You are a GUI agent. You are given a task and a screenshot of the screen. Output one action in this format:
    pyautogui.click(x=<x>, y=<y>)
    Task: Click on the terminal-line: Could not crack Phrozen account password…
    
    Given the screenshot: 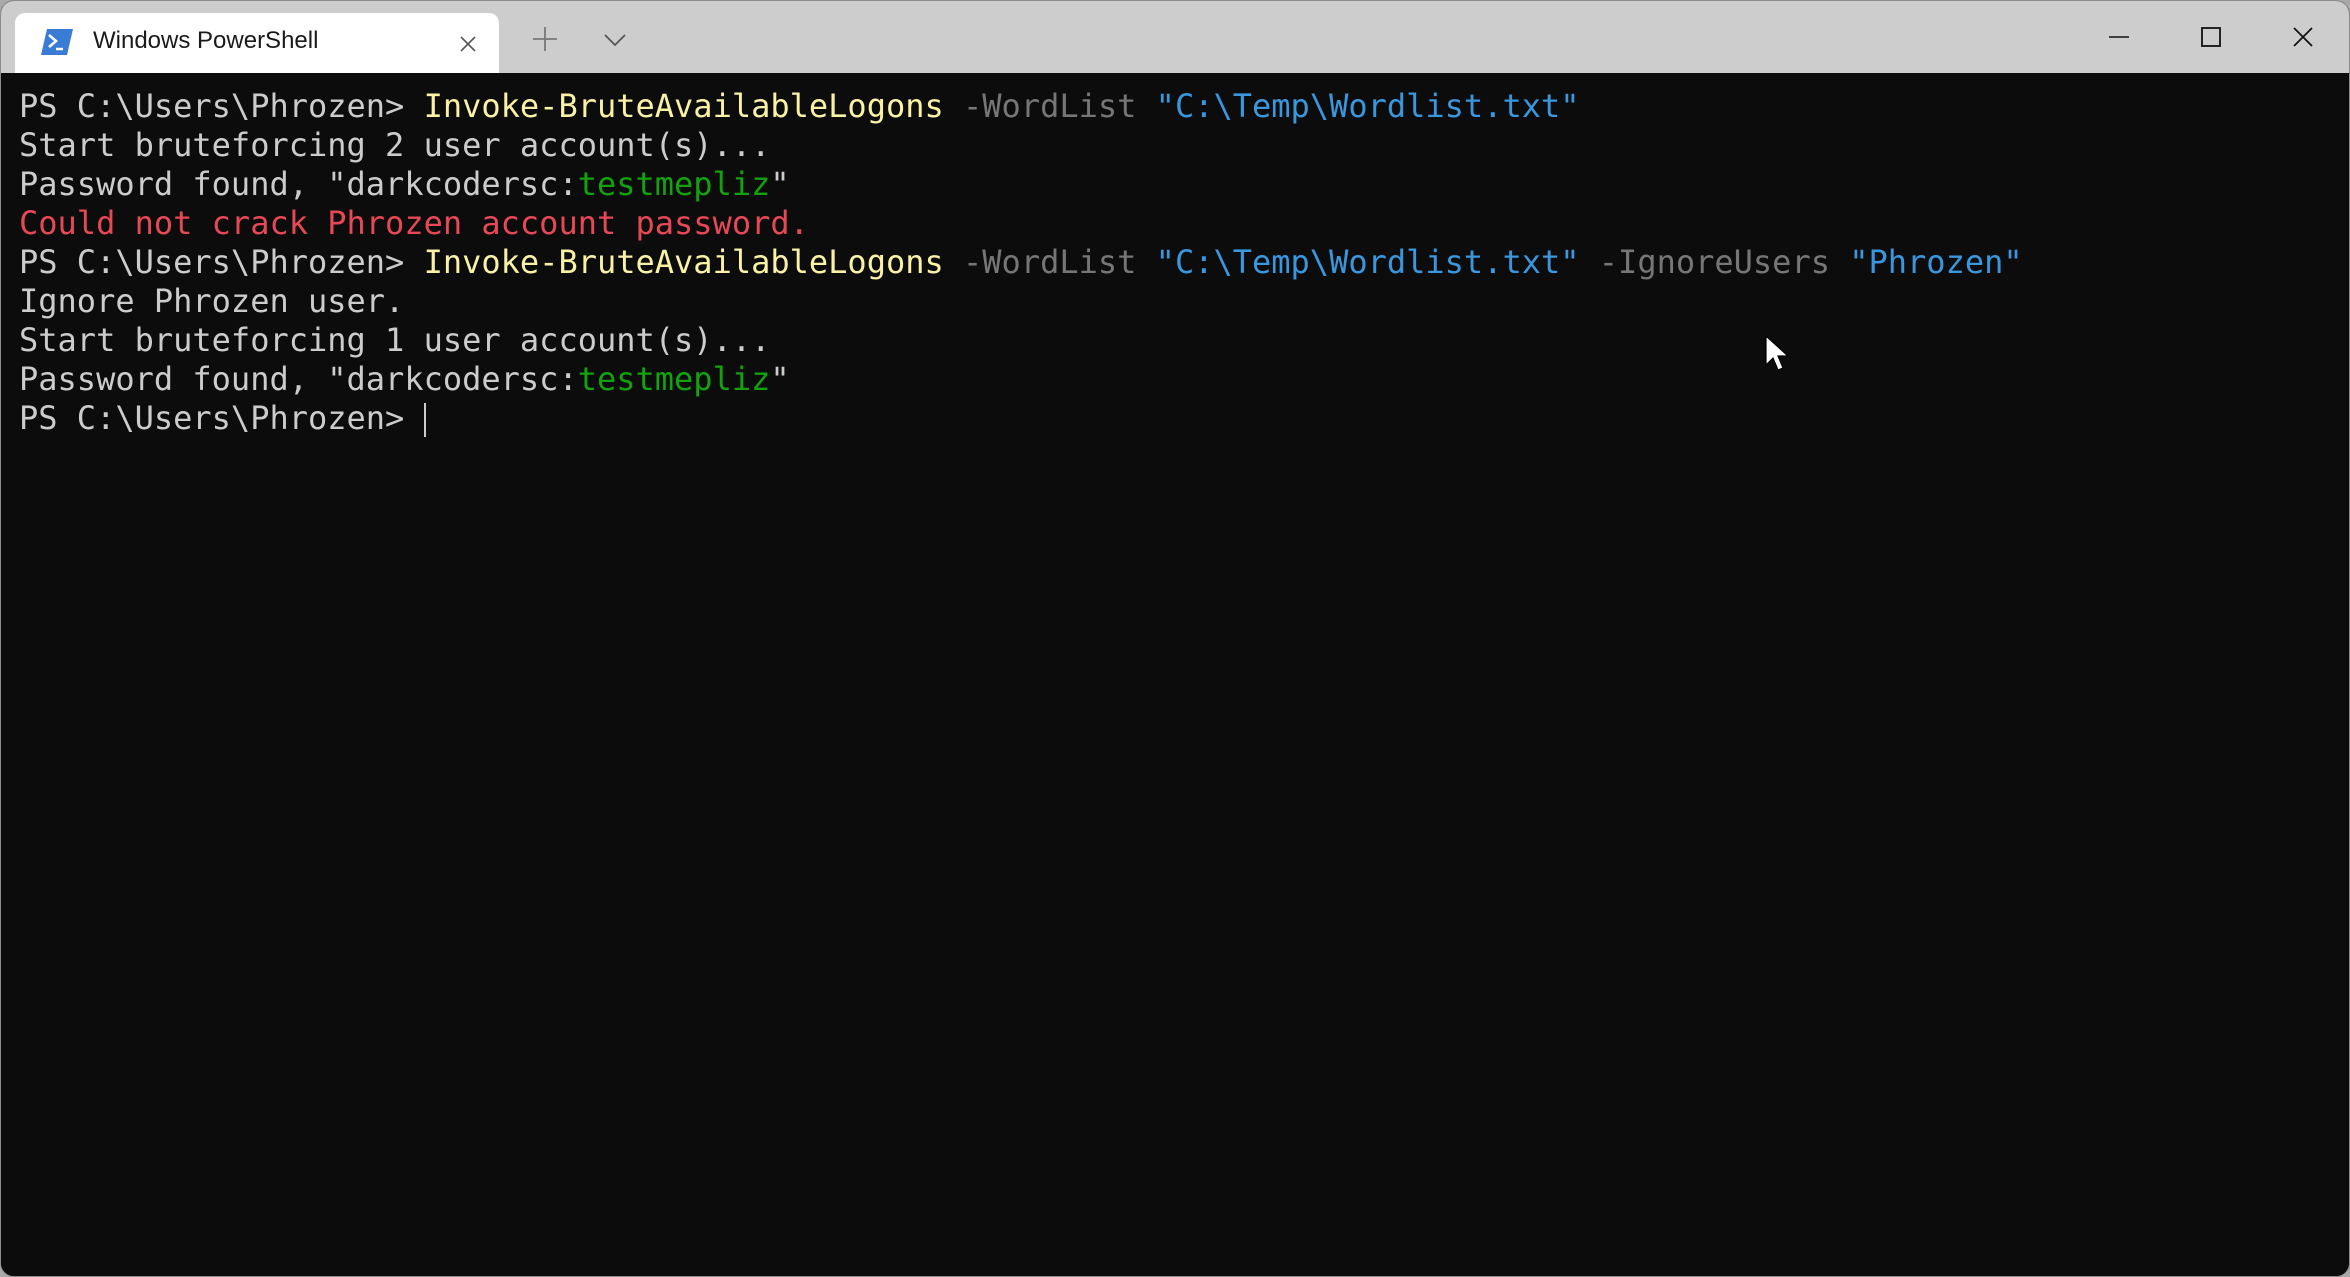 What is the action you would take?
    pyautogui.click(x=1184, y=223)
    